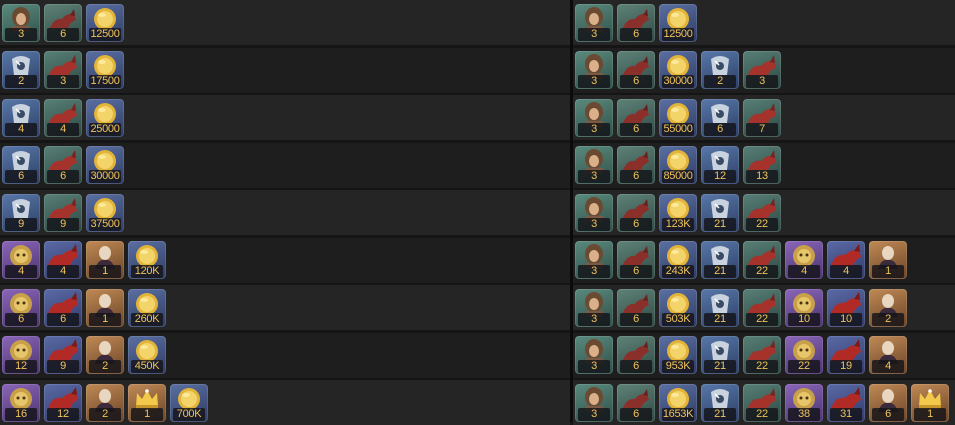  What do you see at coordinates (678, 307) in the screenshot?
I see `gold-coin-icon: 503K` at bounding box center [678, 307].